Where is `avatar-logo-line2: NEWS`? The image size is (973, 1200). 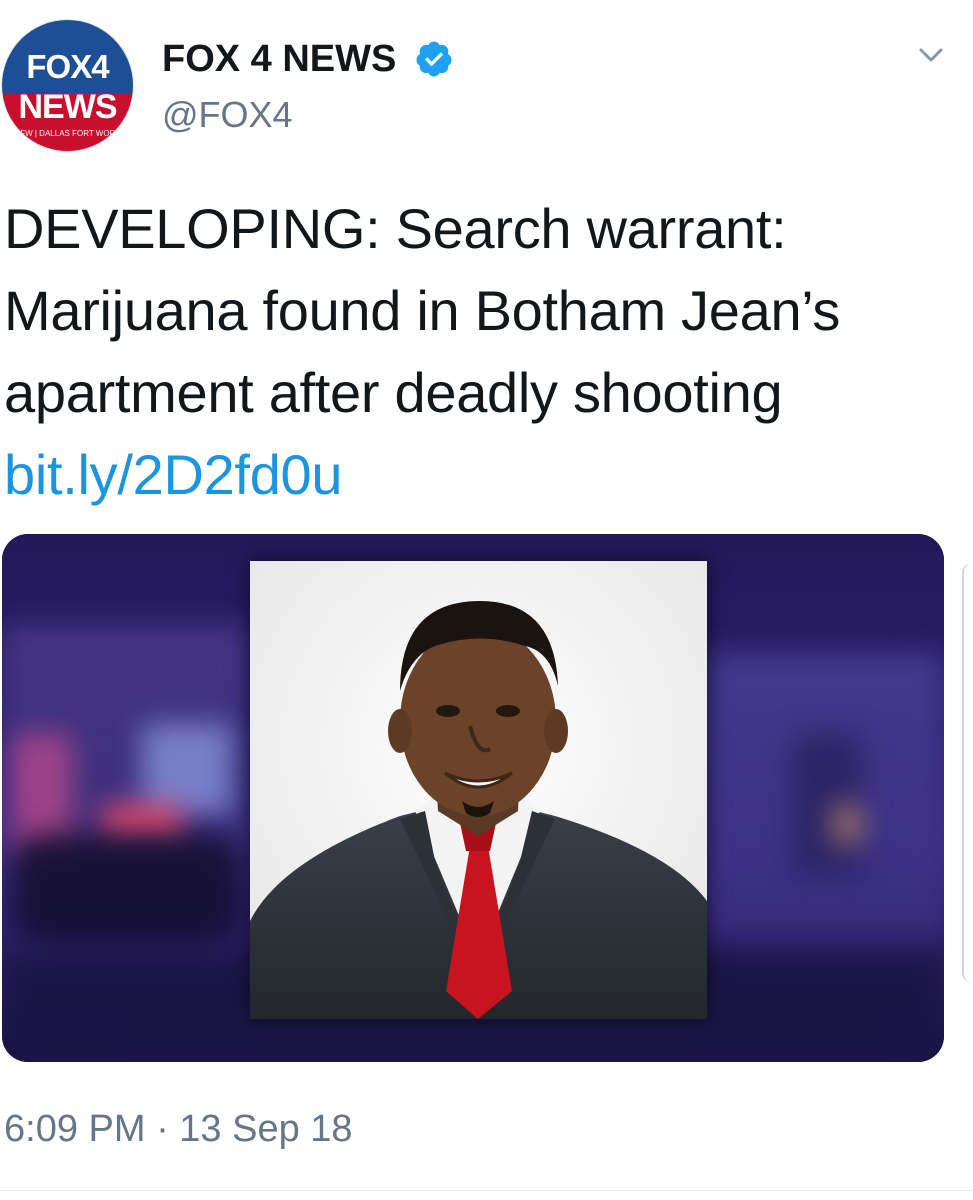
avatar-logo-line2: NEWS is located at coordinates (68, 107).